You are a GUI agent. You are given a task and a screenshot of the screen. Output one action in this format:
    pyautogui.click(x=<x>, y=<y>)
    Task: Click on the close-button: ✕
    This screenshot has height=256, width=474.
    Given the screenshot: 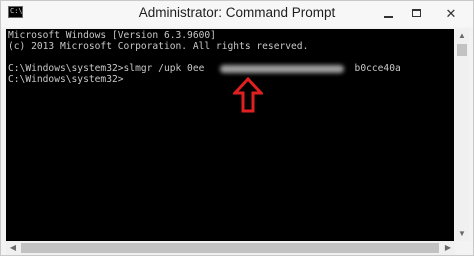 What is the action you would take?
    pyautogui.click(x=451, y=13)
    